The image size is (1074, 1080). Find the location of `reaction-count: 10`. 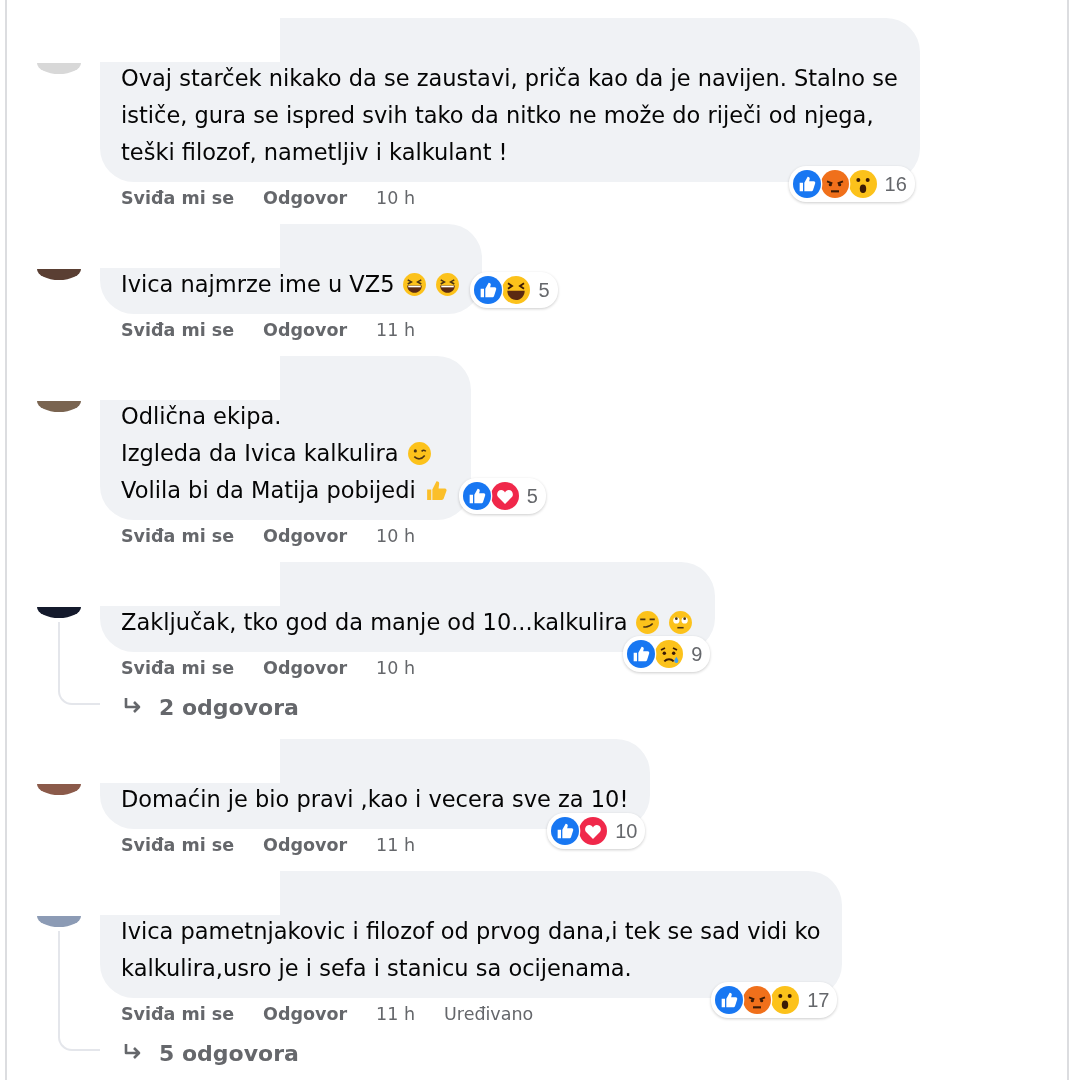

reaction-count: 10 is located at coordinates (626, 831).